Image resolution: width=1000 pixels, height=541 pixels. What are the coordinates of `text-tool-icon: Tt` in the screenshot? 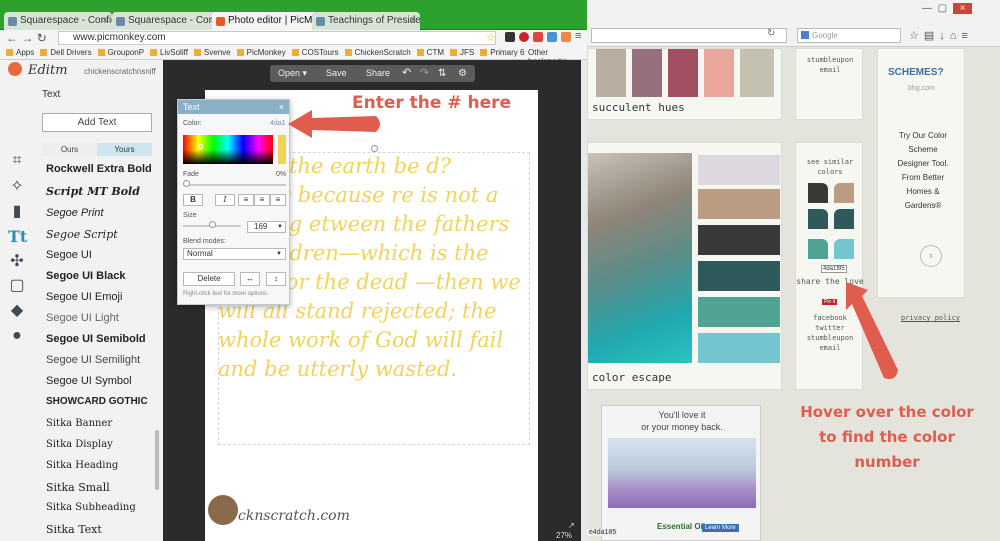 It's located at (17, 237).